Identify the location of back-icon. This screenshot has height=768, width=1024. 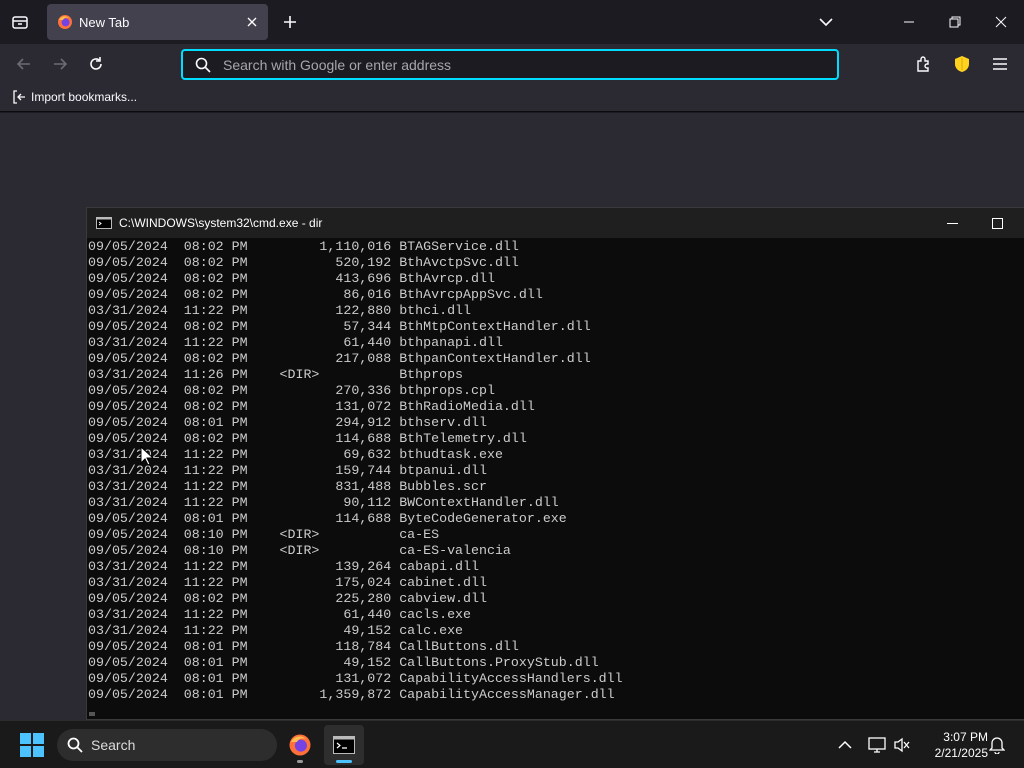
(23, 64).